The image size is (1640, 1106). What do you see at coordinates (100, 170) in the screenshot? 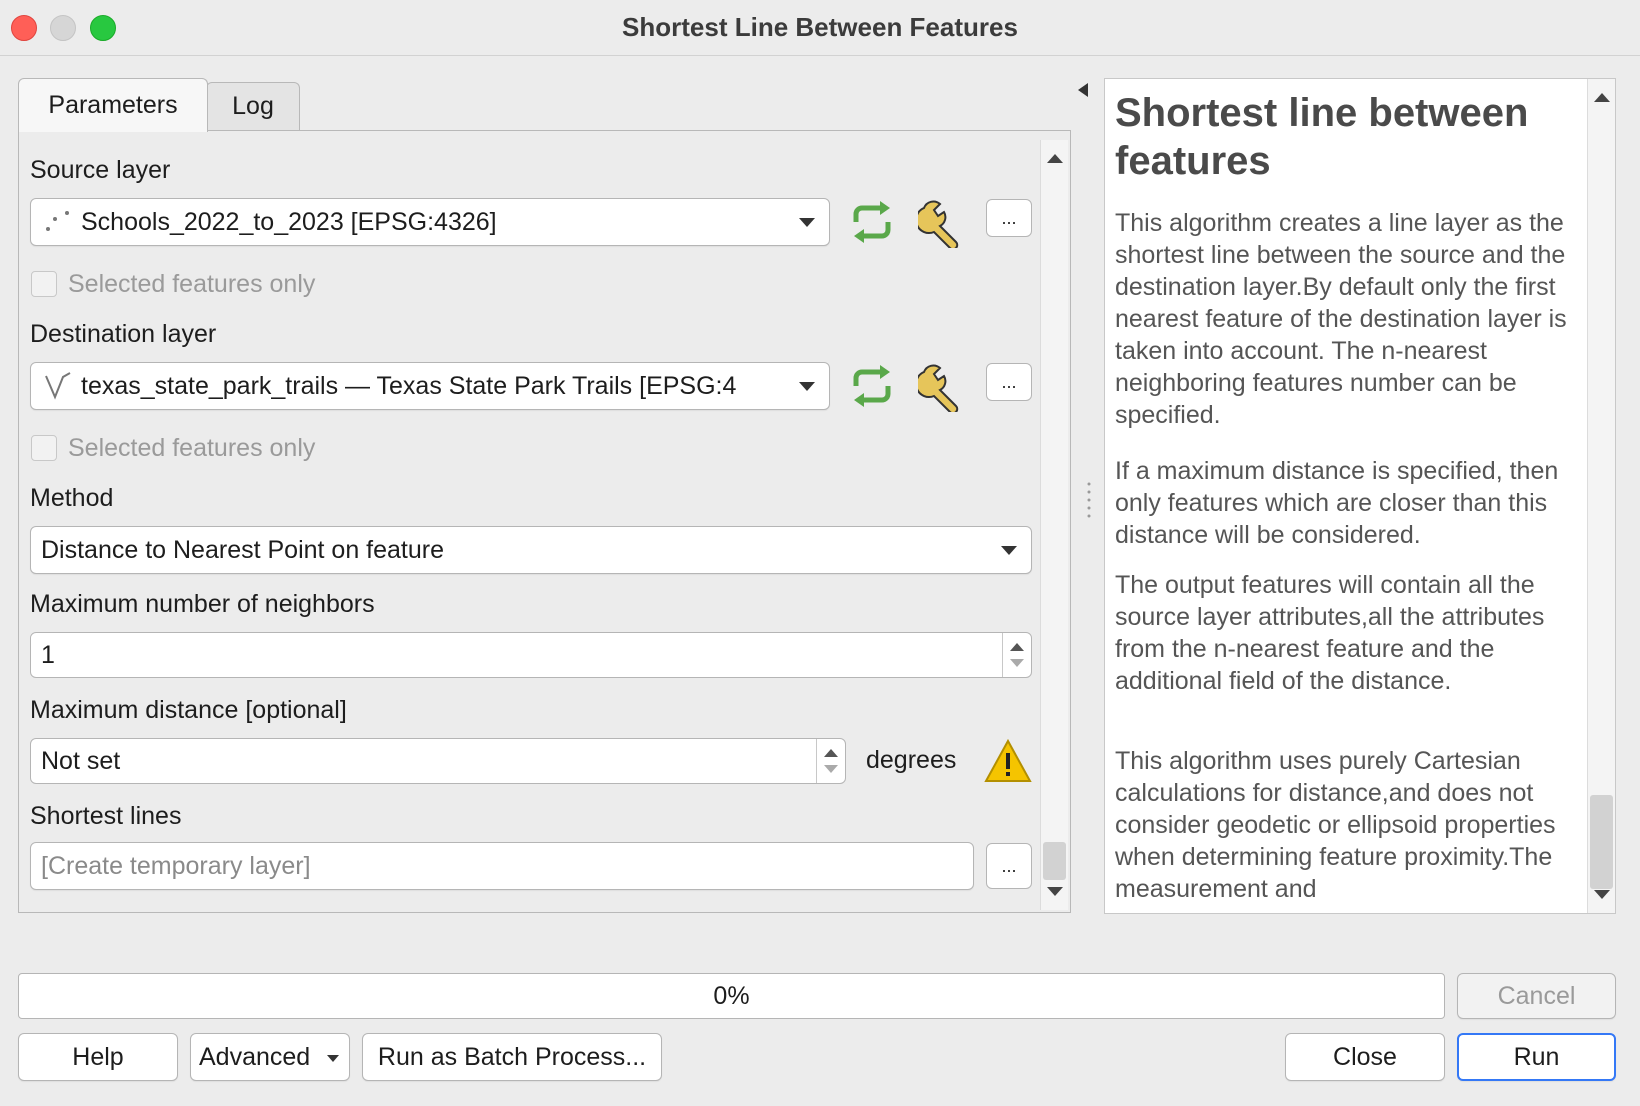
I see `source-layer-label: Source layer` at bounding box center [100, 170].